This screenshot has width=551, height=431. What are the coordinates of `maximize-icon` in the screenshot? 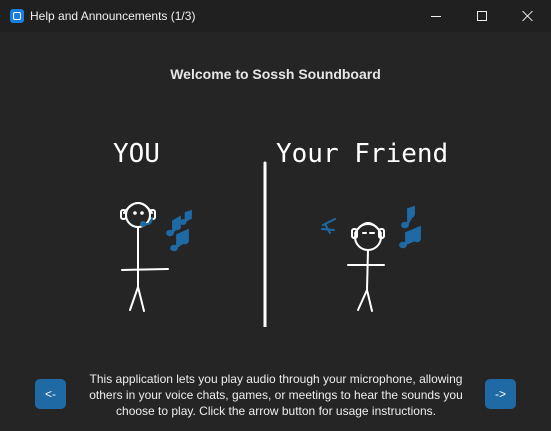 It's located at (482, 16).